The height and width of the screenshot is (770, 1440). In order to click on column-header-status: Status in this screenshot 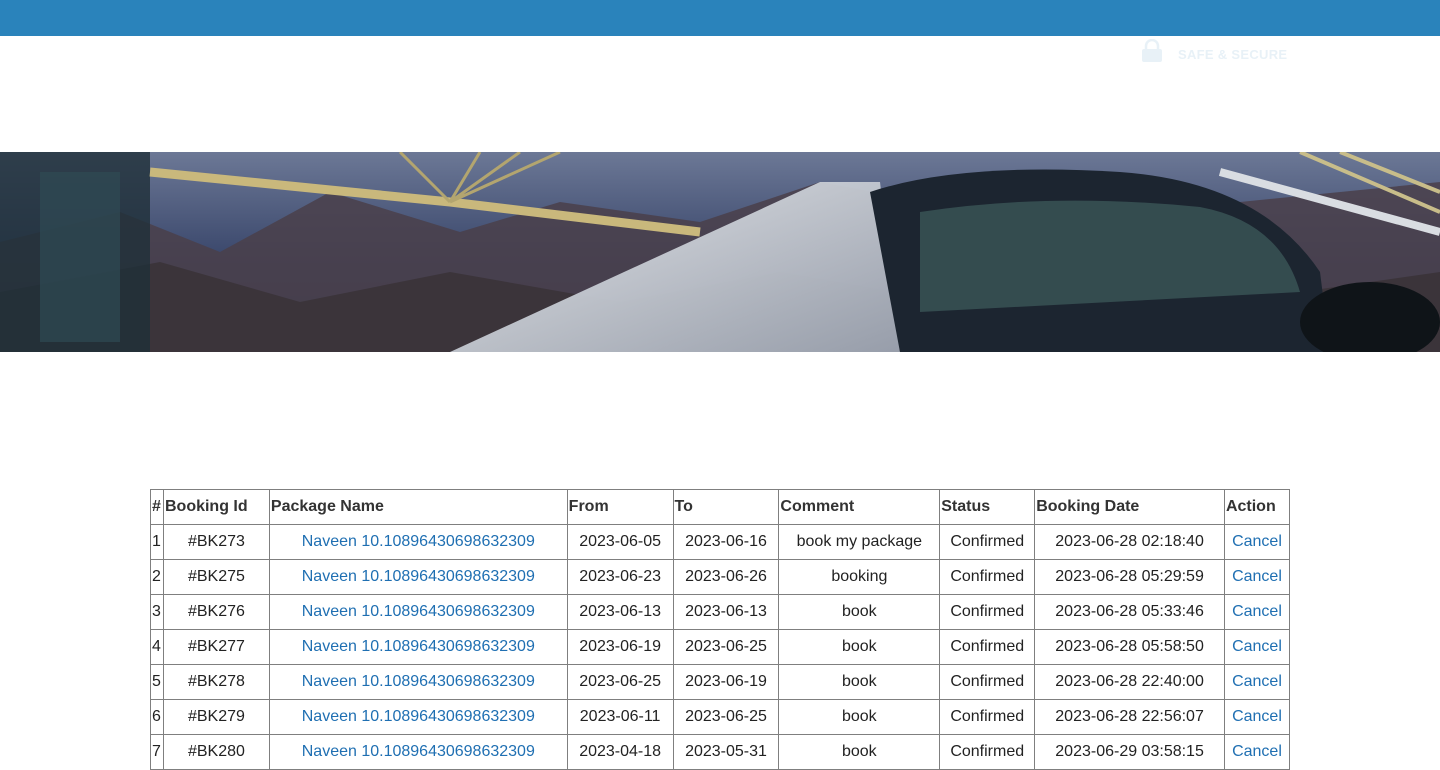, I will do `click(987, 507)`.